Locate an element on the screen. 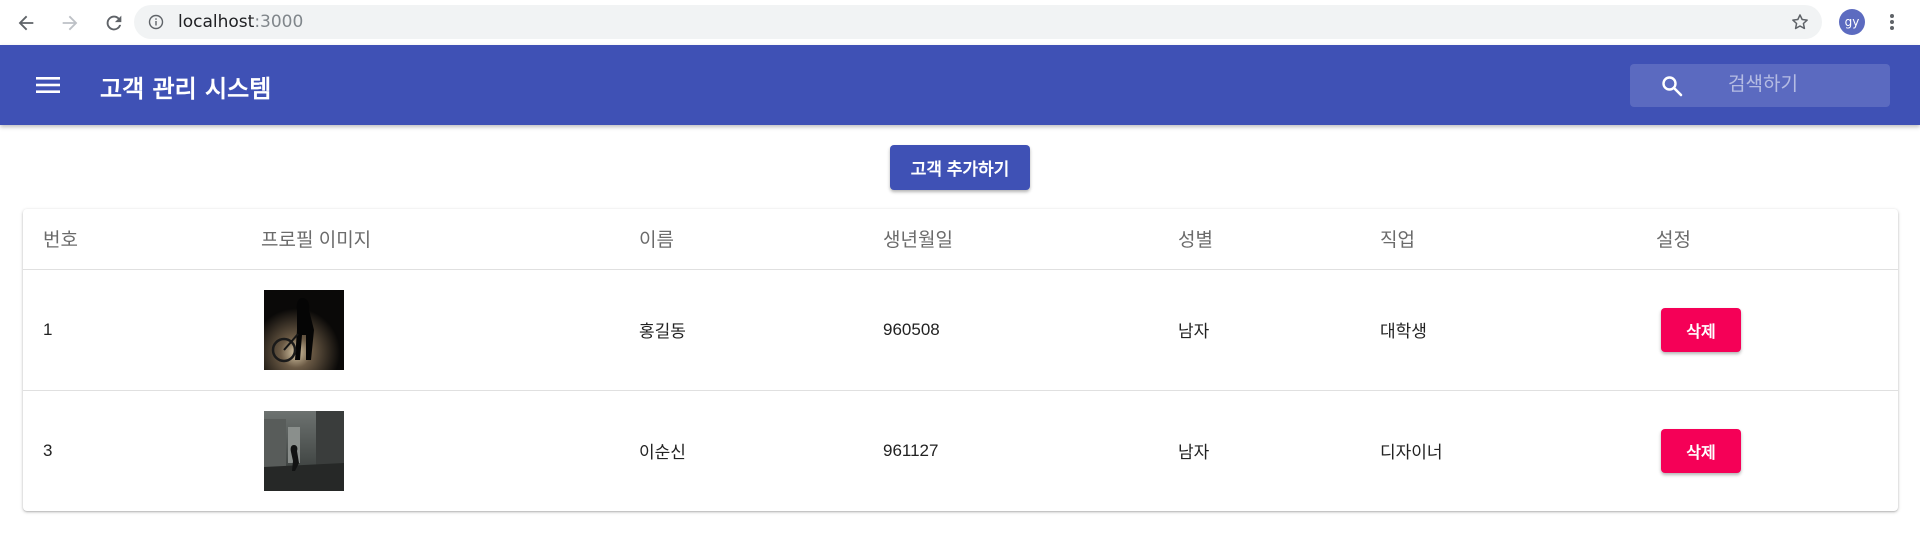 The image size is (1920, 545). site-info-icon is located at coordinates (156, 22).